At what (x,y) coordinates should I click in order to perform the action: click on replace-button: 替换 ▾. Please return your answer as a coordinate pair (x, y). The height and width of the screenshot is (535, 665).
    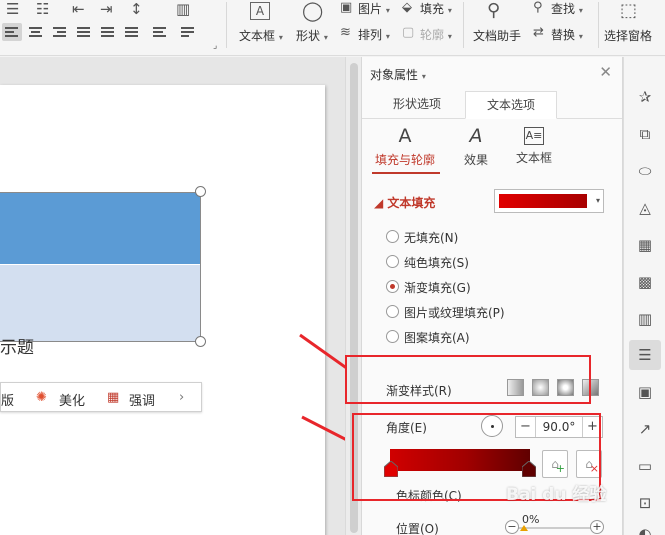
    Looking at the image, I should click on (567, 34).